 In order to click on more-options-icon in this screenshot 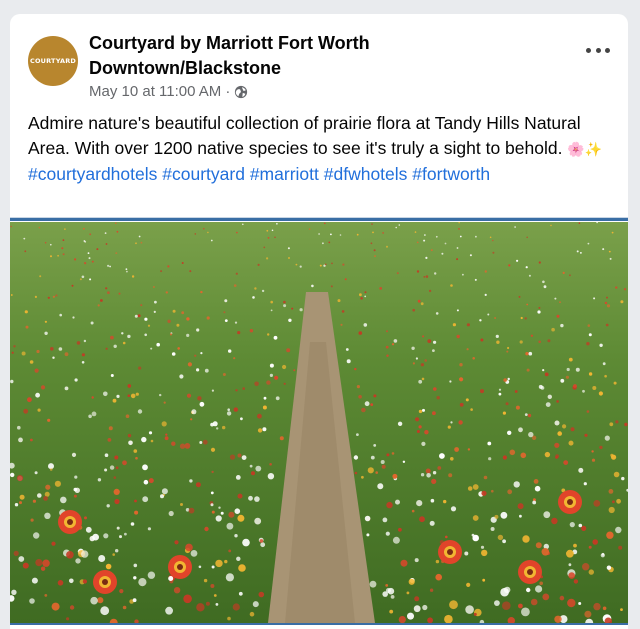, I will do `click(598, 50)`.